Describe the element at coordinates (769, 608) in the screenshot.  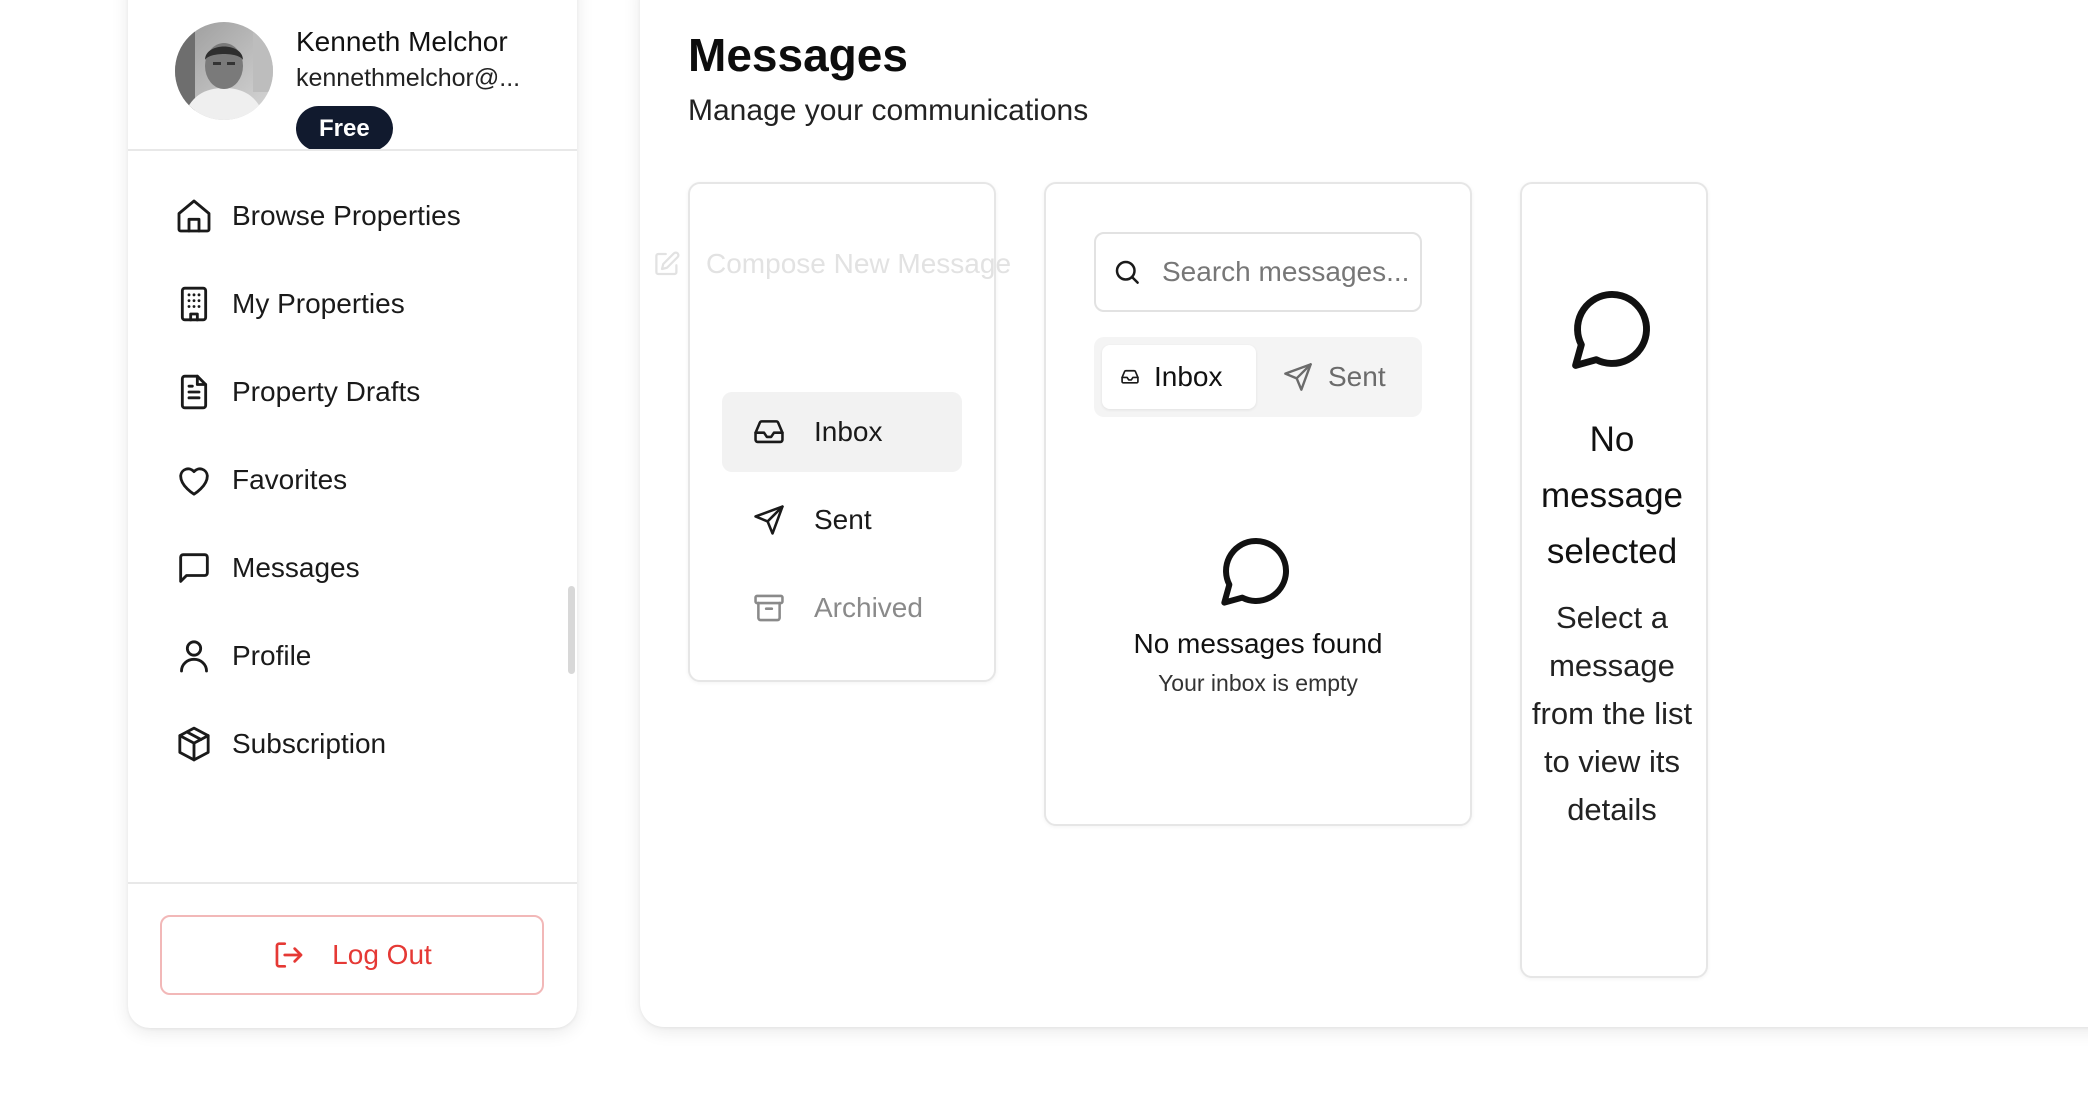
I see `archive-icon` at that location.